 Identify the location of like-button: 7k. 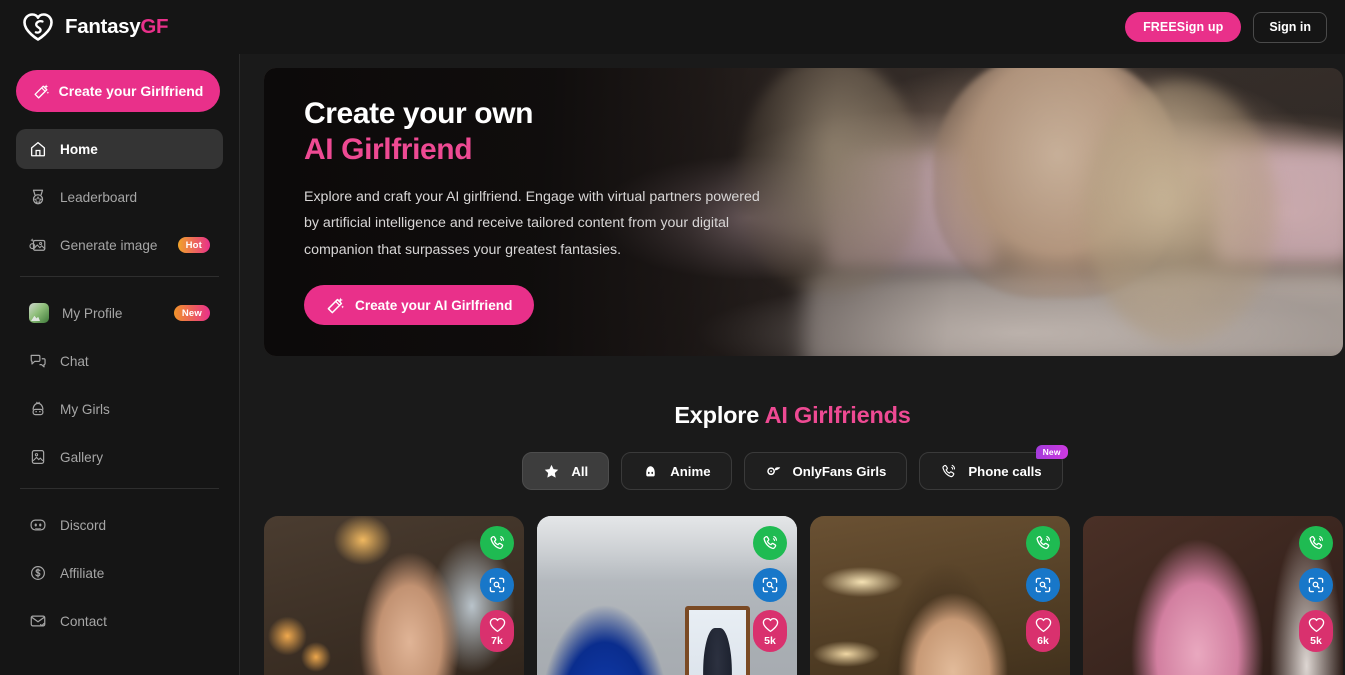
(497, 631).